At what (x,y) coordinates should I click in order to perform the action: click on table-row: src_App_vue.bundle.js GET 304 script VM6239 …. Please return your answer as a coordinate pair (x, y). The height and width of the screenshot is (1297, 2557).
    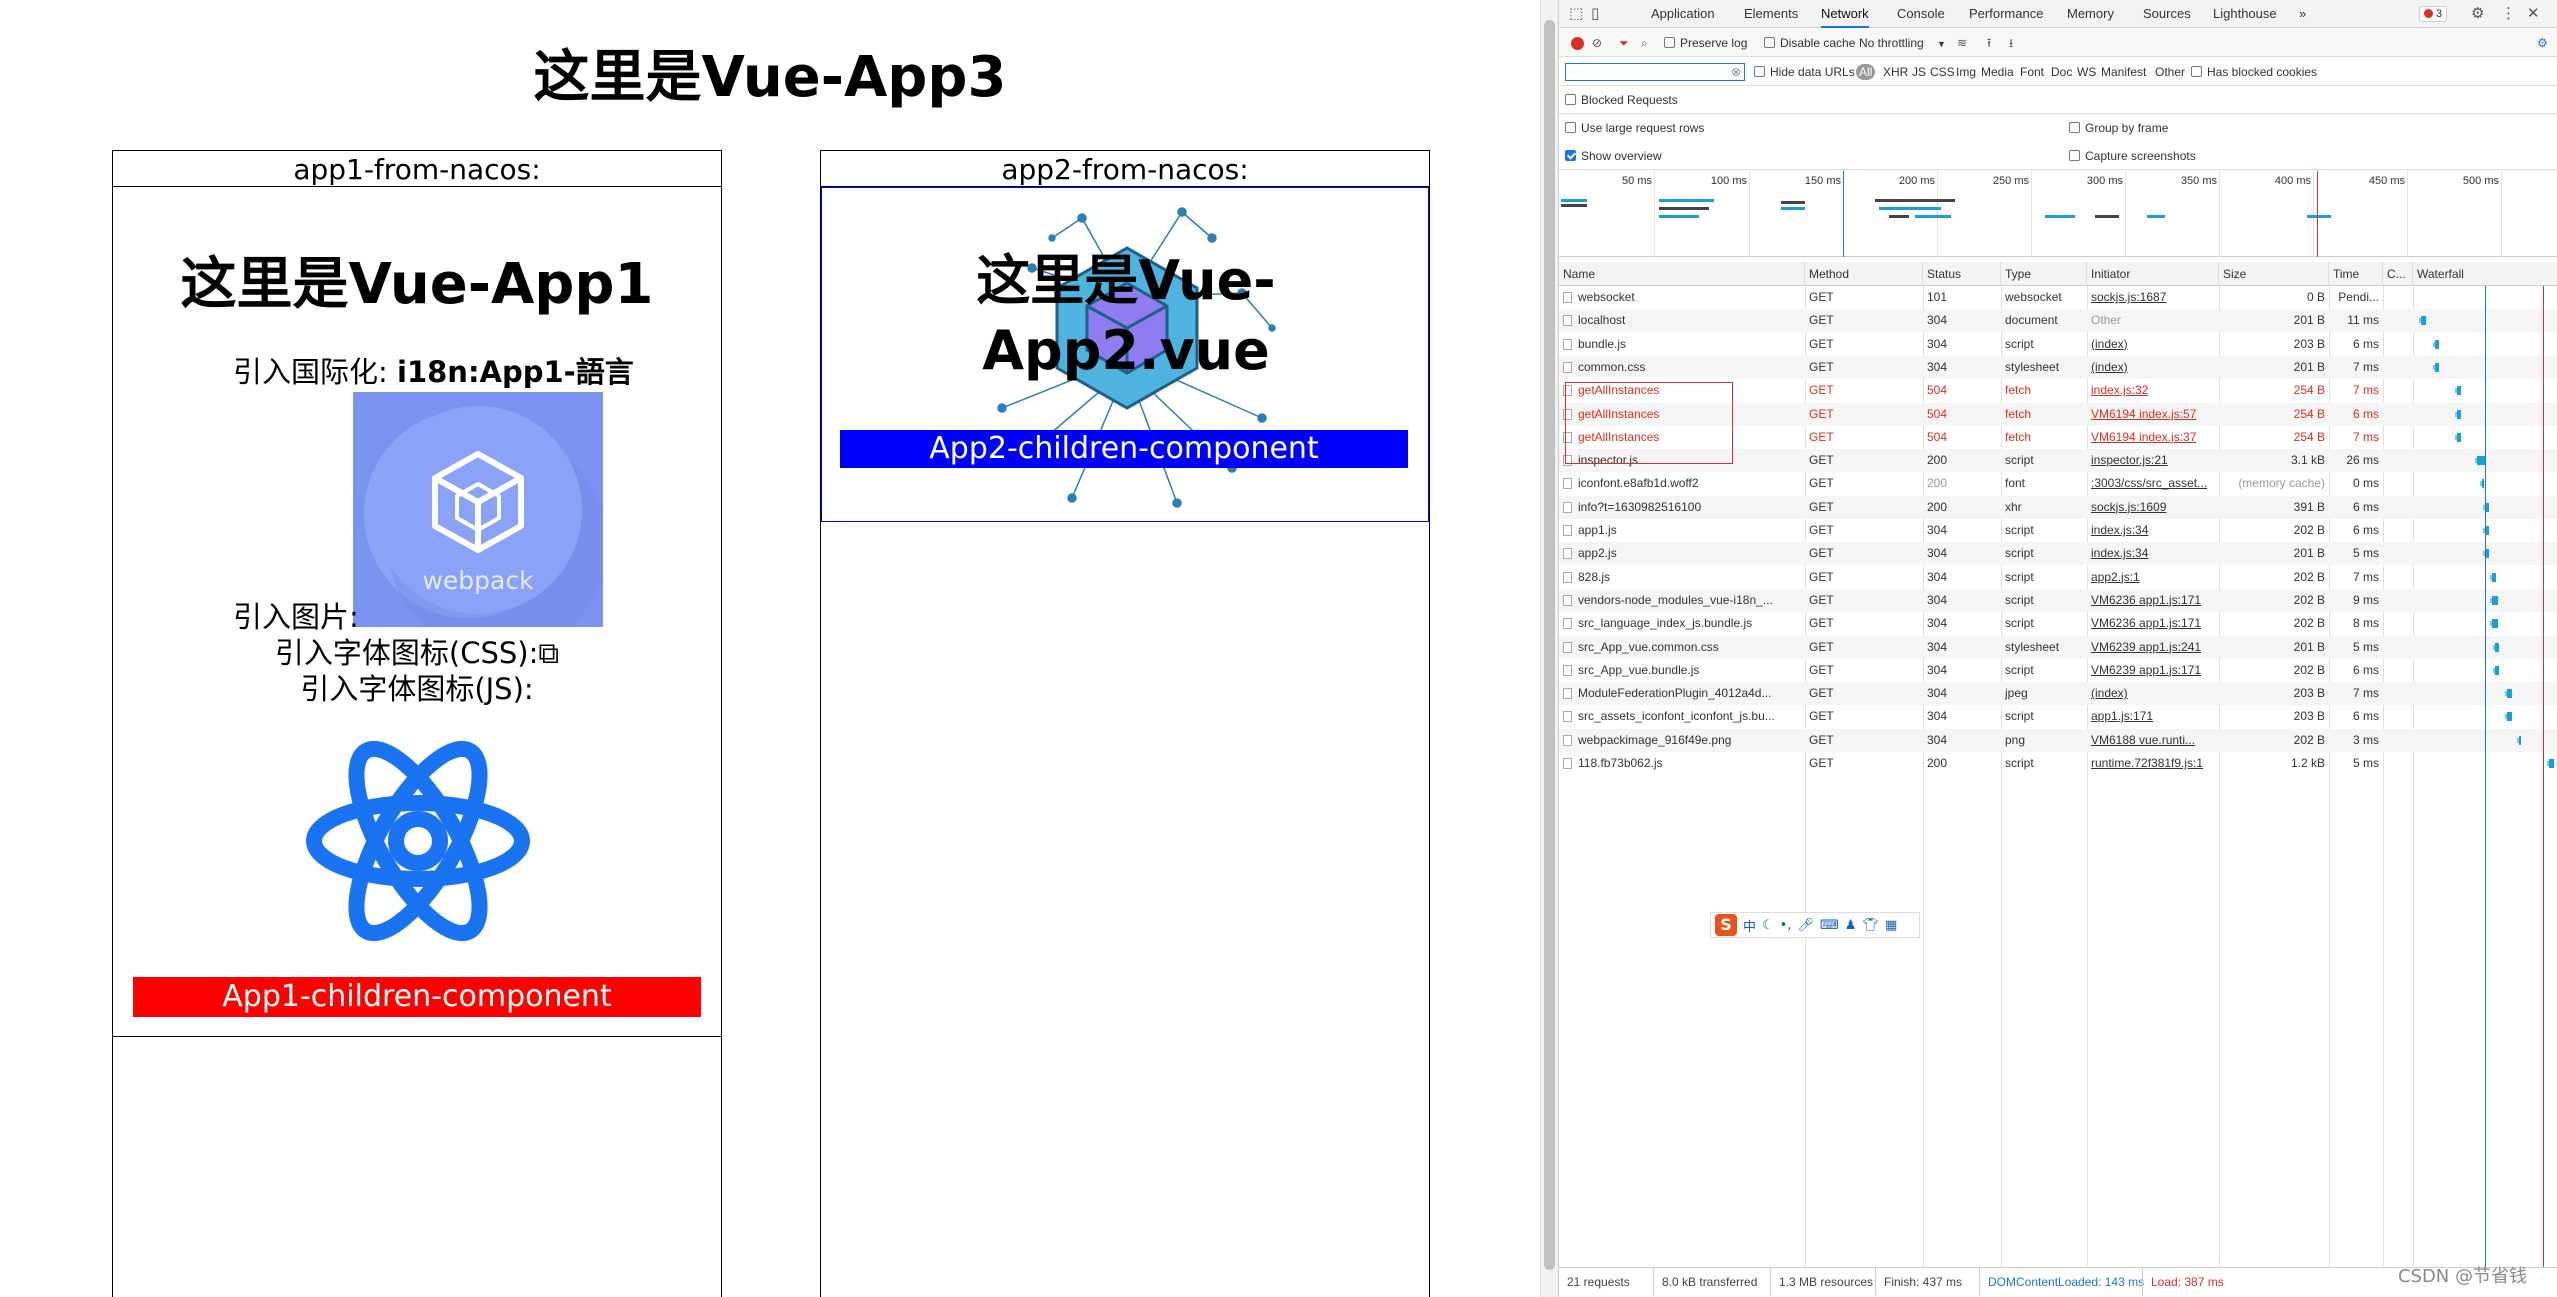
    Looking at the image, I should click on (2058, 670).